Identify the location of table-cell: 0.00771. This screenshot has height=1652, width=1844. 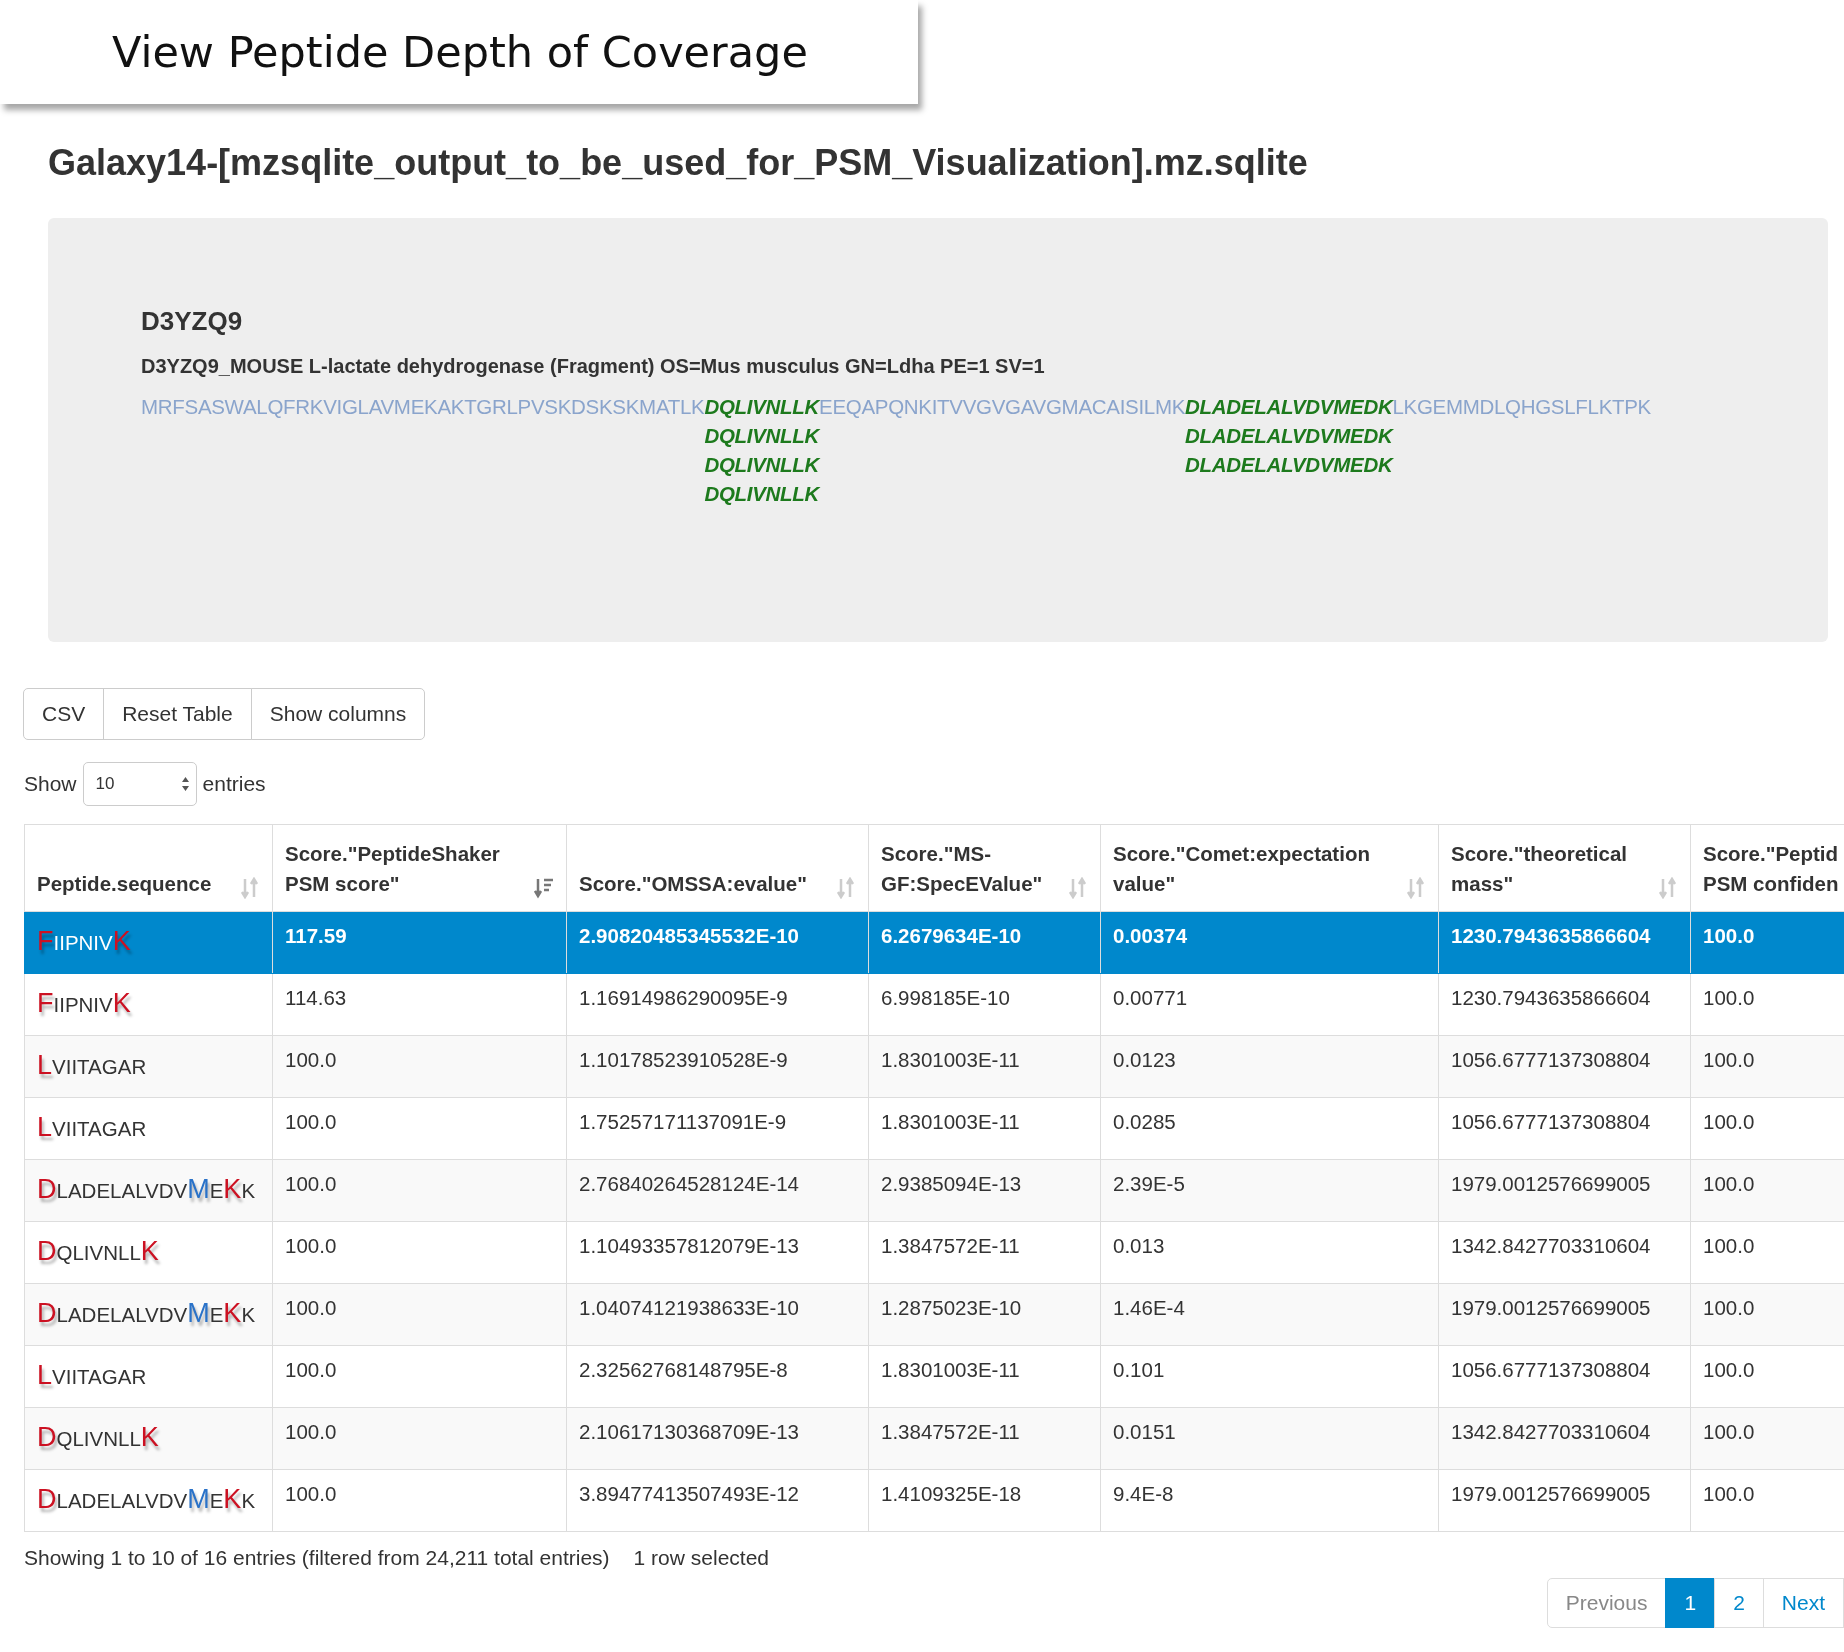
(1269, 1004).